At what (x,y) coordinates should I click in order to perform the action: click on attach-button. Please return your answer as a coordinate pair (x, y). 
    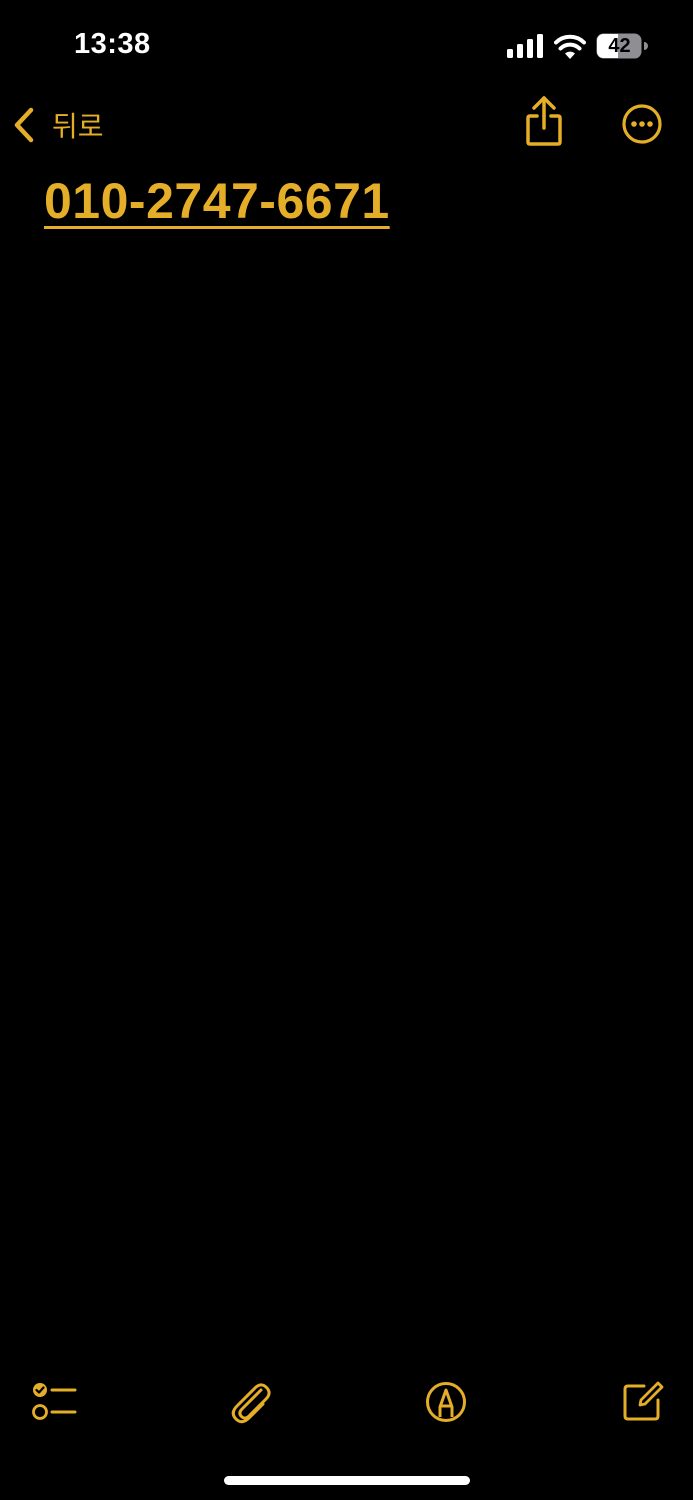
    Looking at the image, I should click on (251, 1402).